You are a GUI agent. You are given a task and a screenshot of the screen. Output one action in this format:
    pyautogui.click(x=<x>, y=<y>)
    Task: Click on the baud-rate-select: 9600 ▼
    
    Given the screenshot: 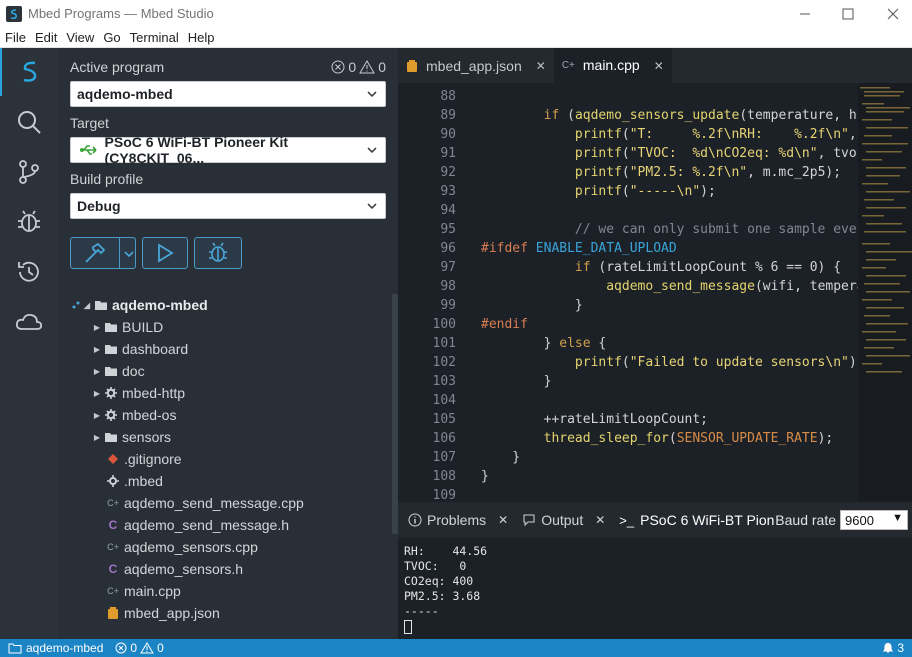 What is the action you would take?
    pyautogui.click(x=874, y=520)
    